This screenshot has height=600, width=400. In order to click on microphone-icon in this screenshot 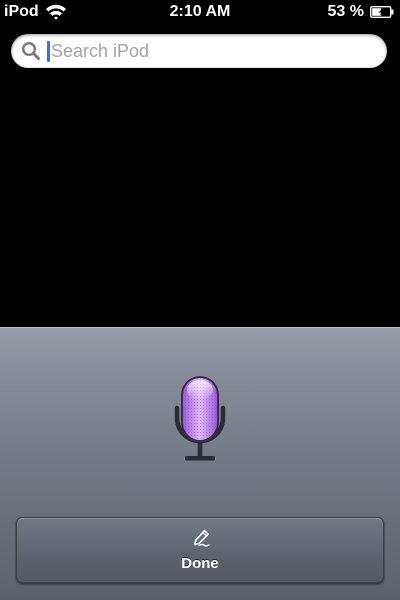, I will do `click(200, 421)`.